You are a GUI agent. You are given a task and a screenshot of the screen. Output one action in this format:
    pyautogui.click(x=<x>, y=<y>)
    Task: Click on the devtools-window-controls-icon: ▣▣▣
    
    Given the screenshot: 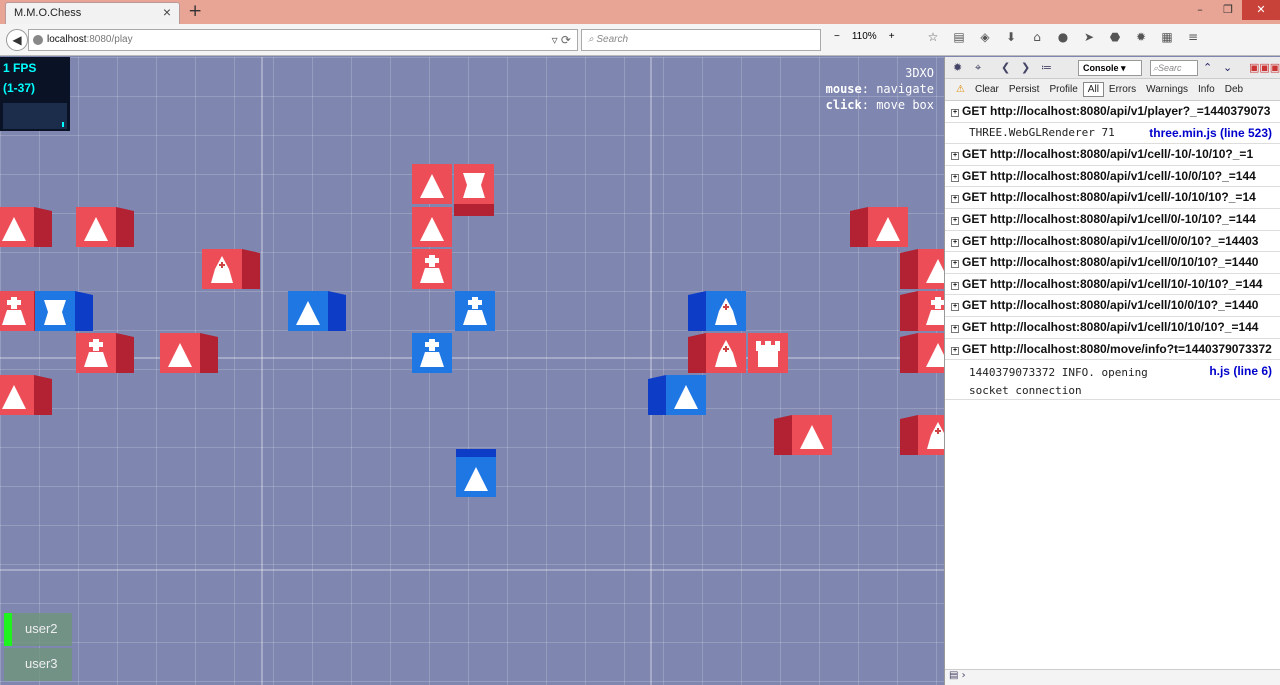 What is the action you would take?
    pyautogui.click(x=1264, y=67)
    